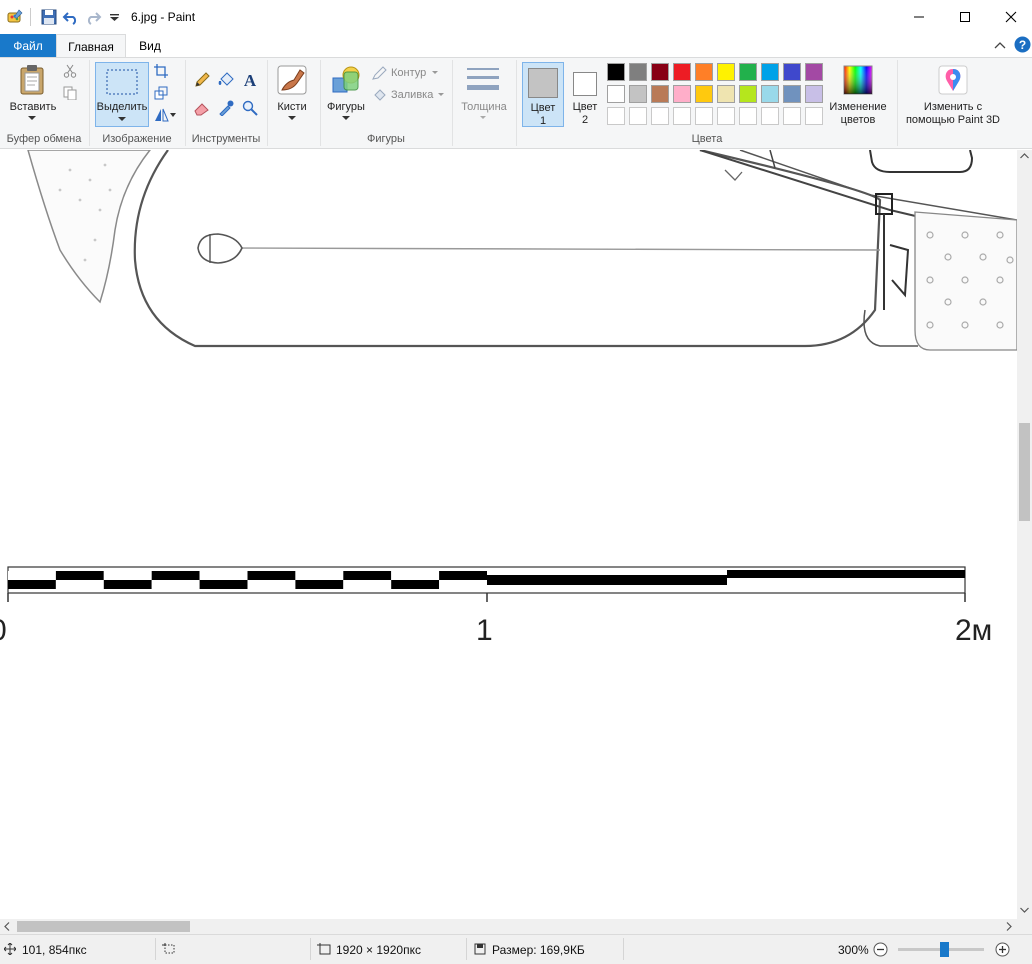  I want to click on resize-icon, so click(161, 93).